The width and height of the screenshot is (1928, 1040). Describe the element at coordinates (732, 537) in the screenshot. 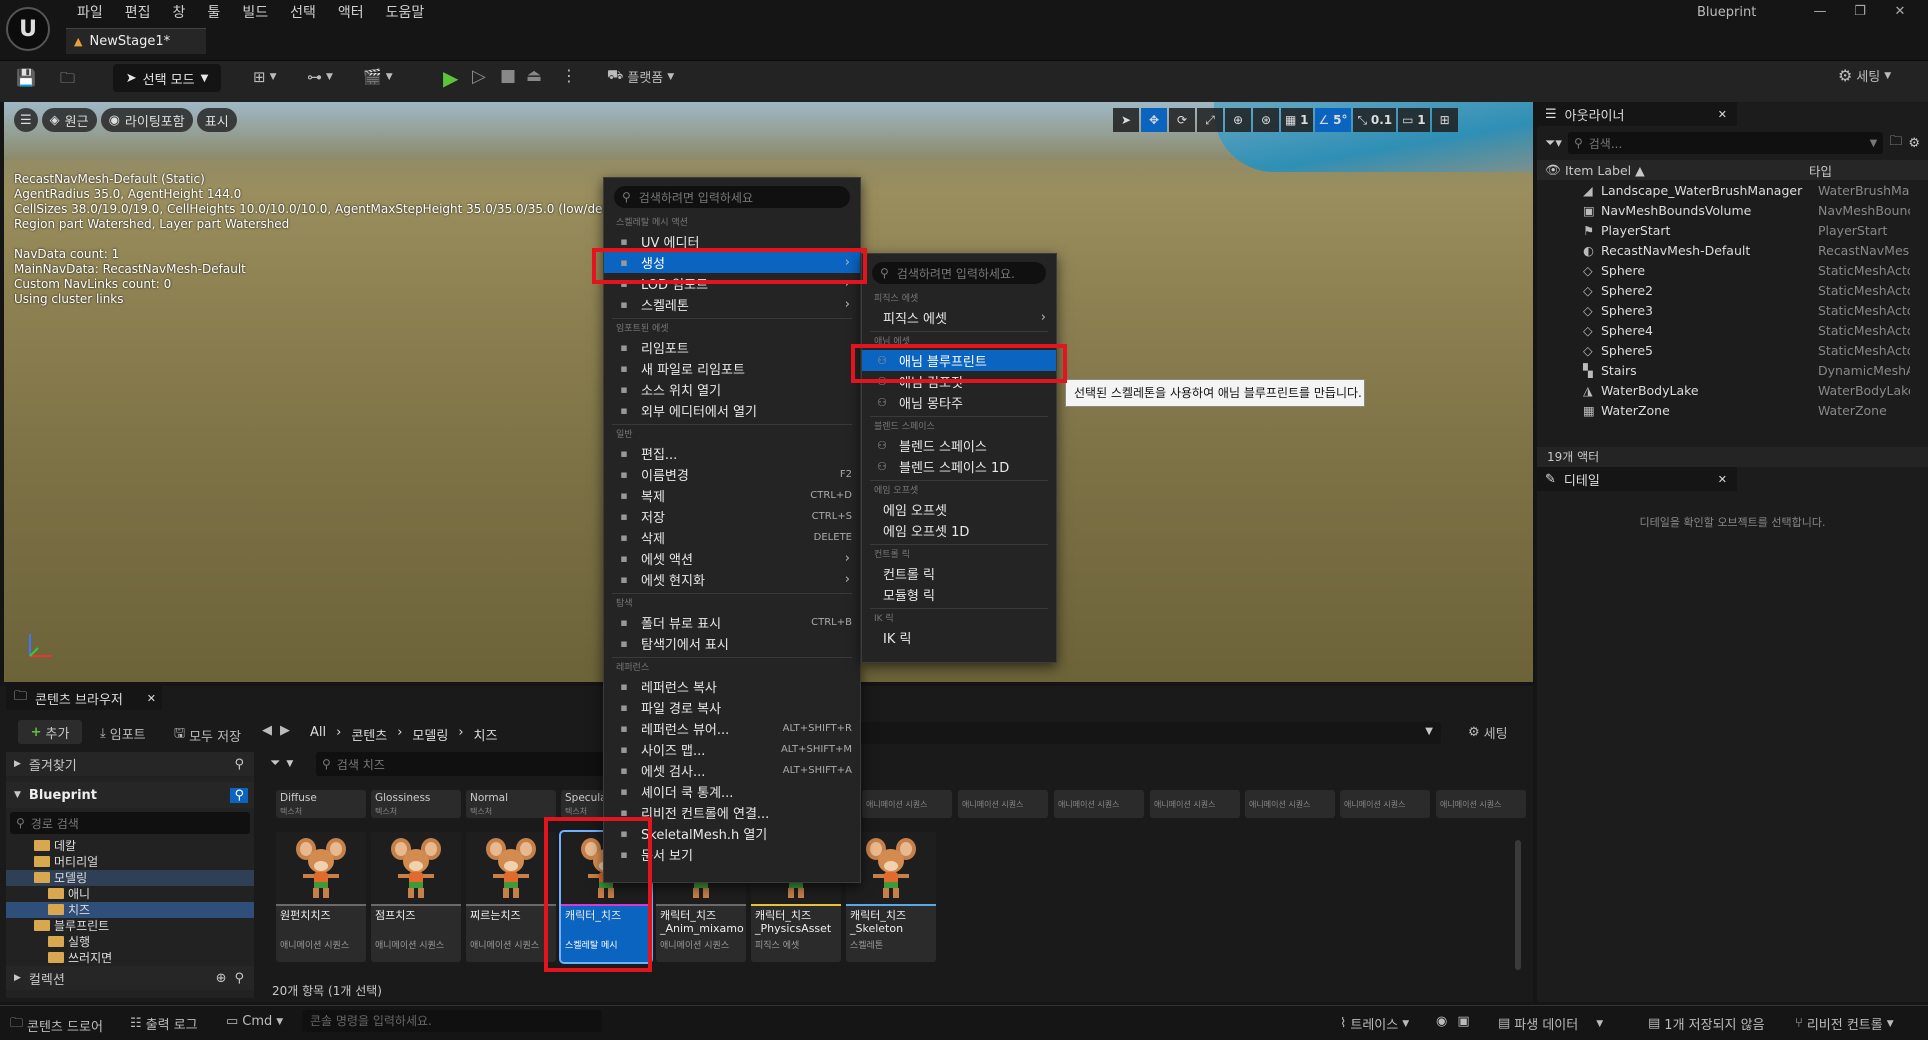

I see `menu-item: ▪ 삭제 DELETE` at that location.